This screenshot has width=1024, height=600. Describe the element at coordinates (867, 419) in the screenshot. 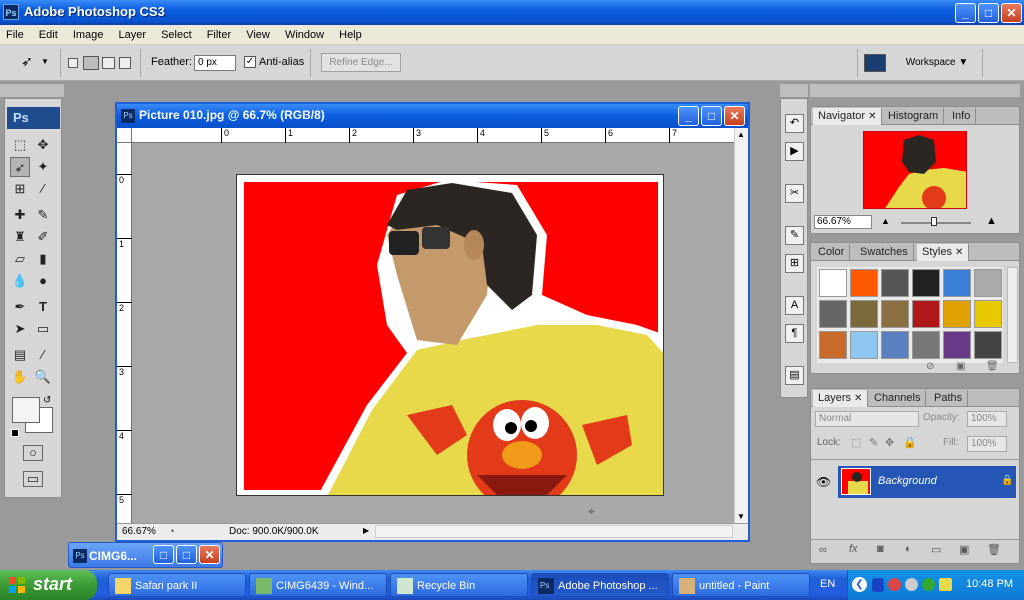

I see `blend-mode-select: Normal` at that location.